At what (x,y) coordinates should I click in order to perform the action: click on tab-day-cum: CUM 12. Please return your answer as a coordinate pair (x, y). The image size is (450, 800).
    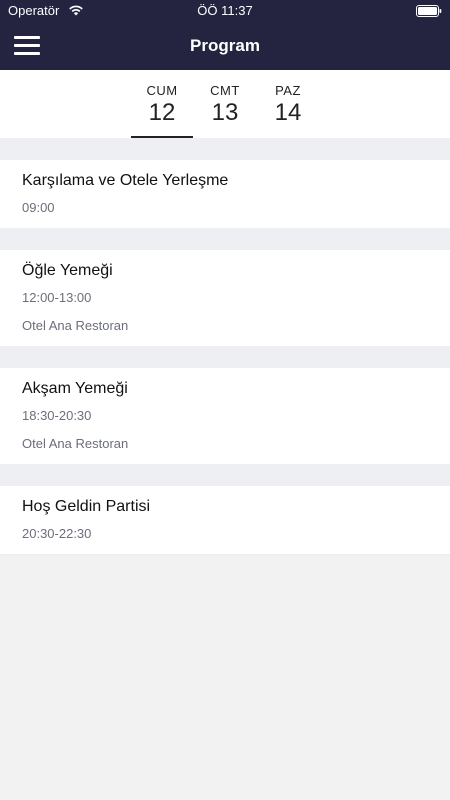
    Looking at the image, I should click on (162, 104).